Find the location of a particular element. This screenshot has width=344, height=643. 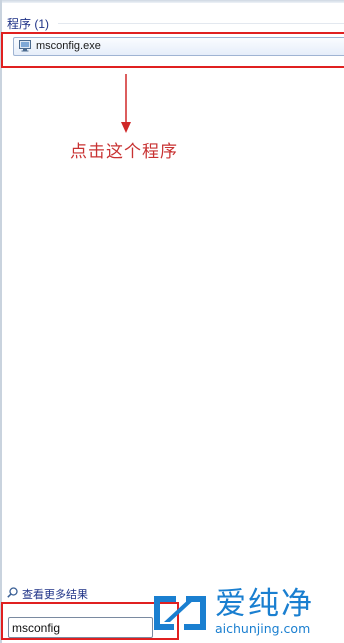

result-highlight-box is located at coordinates (172, 50).